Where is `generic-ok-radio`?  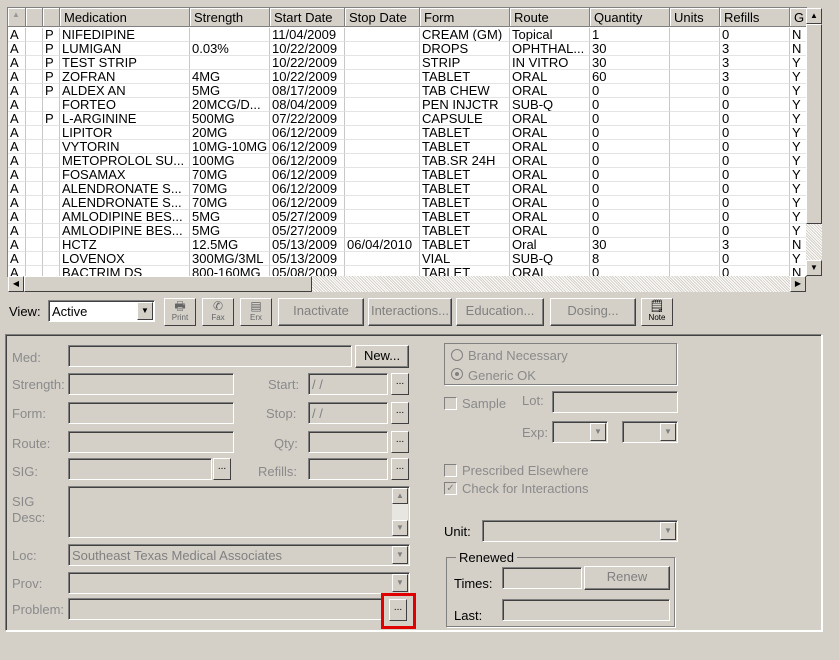 generic-ok-radio is located at coordinates (457, 374).